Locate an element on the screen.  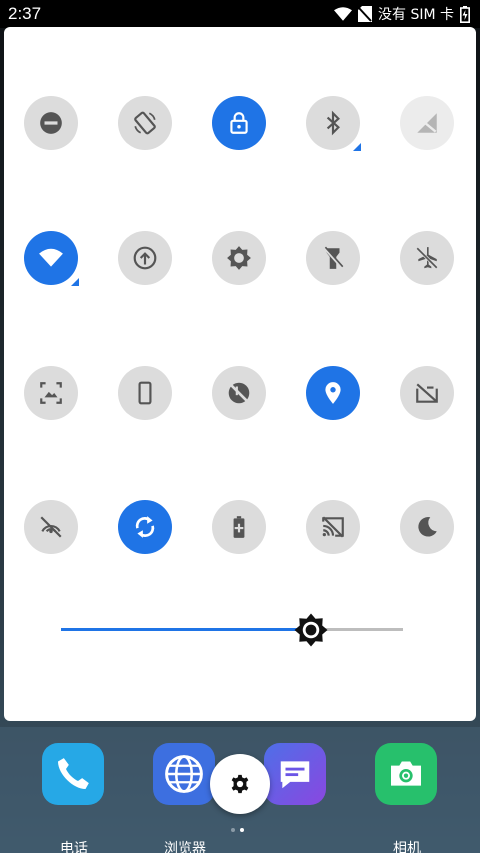
cast-tile is located at coordinates (333, 527).